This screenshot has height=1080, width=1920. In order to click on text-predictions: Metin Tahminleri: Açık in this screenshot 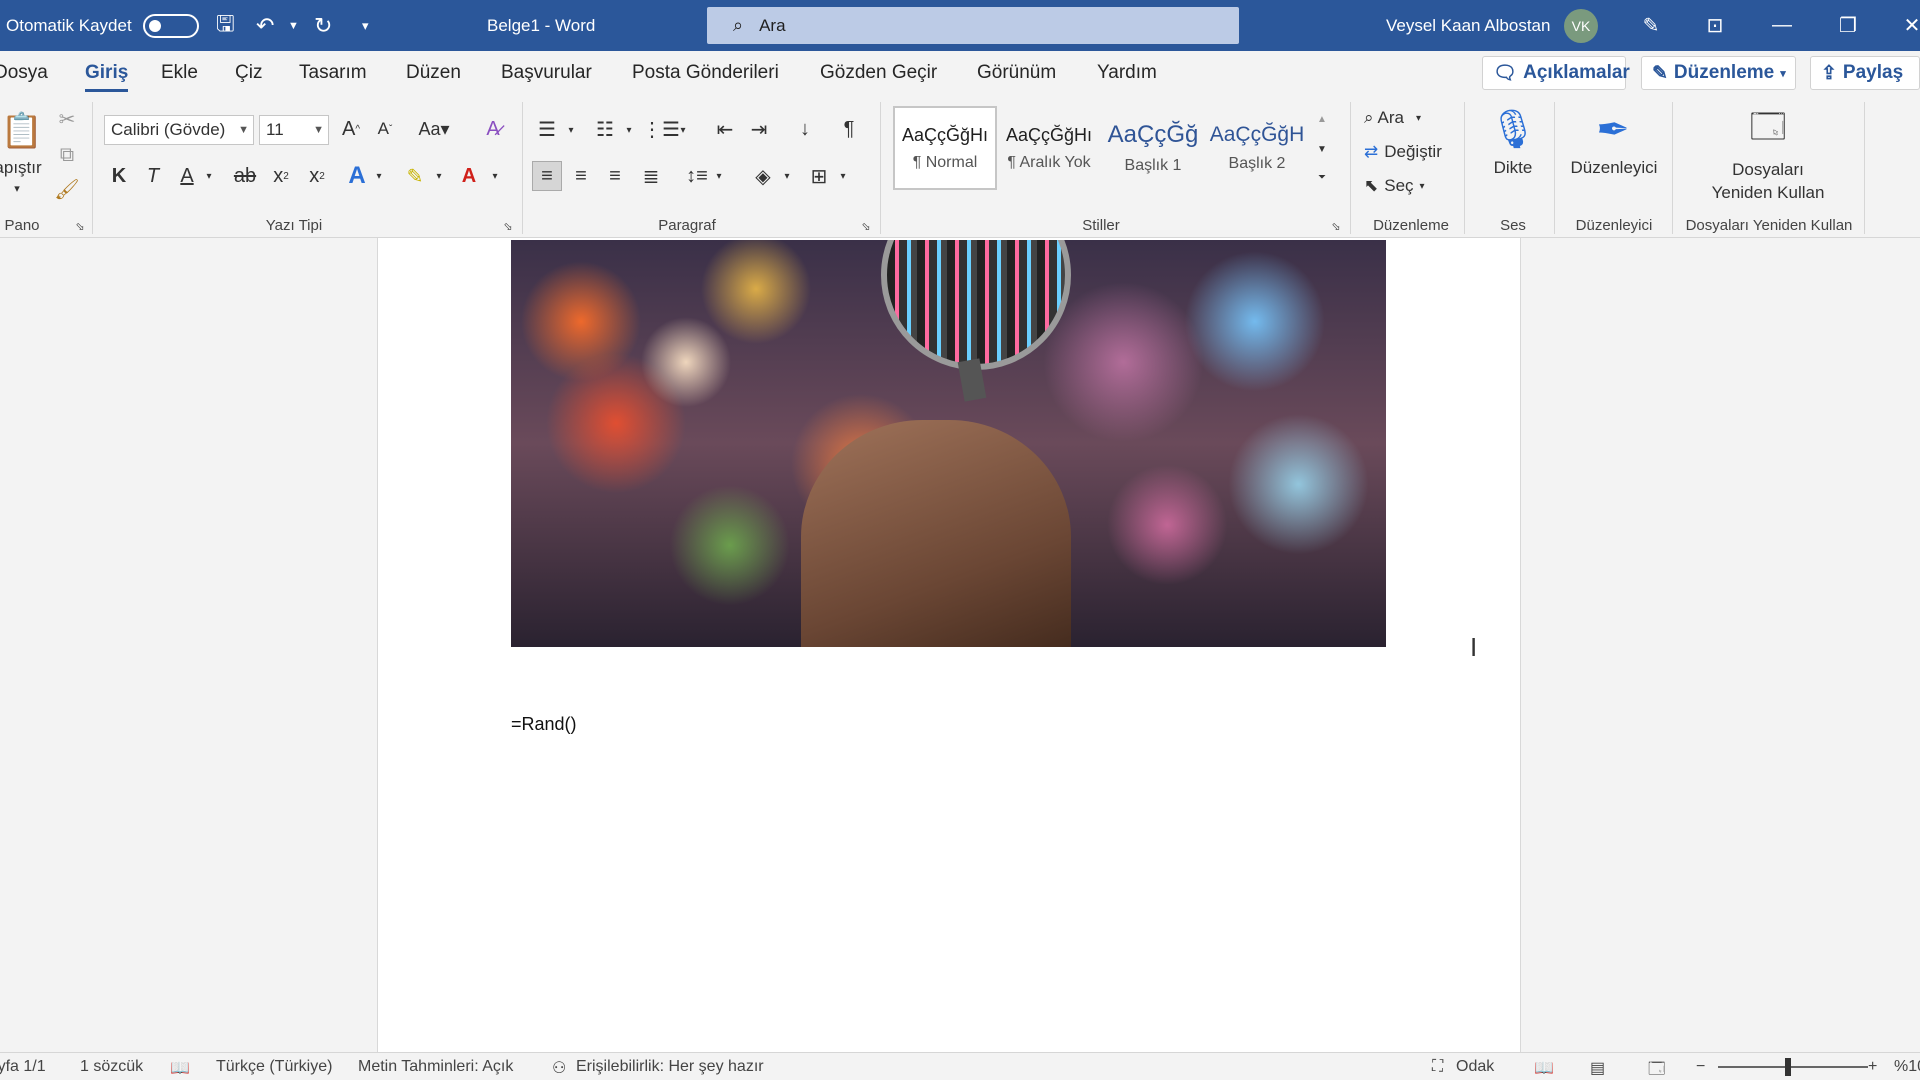, I will do `click(435, 1067)`.